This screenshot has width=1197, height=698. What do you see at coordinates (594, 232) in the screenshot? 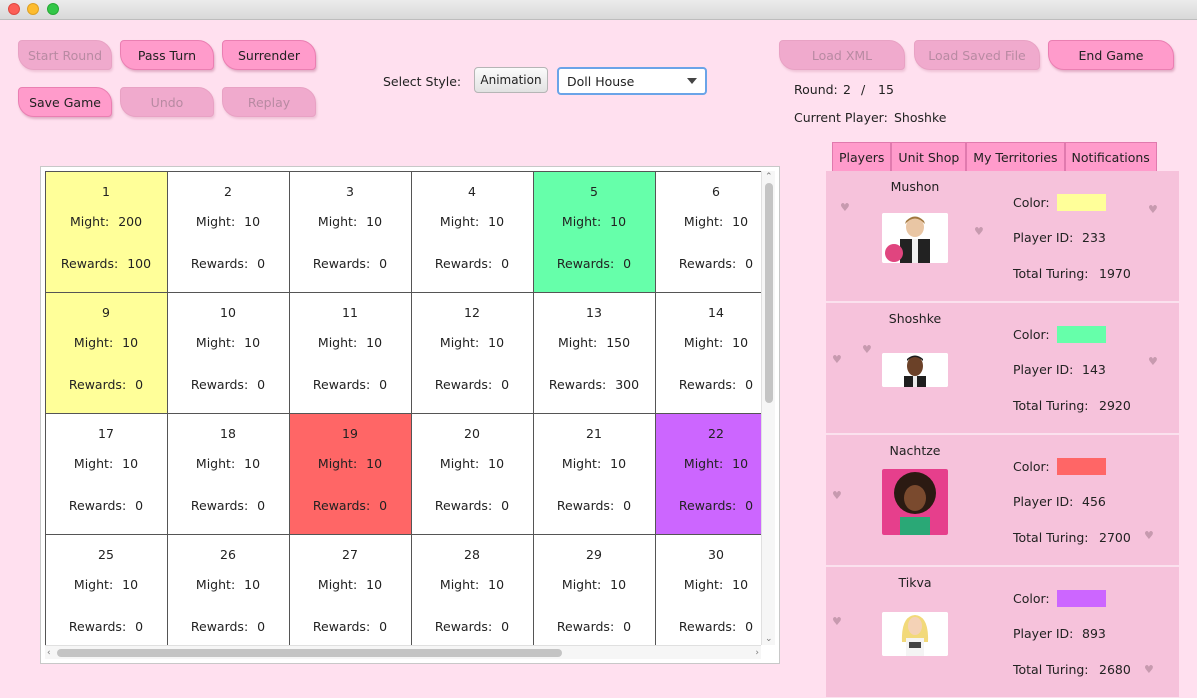
I see `territory-cell: 5 Might: 10 Rewards: 0` at bounding box center [594, 232].